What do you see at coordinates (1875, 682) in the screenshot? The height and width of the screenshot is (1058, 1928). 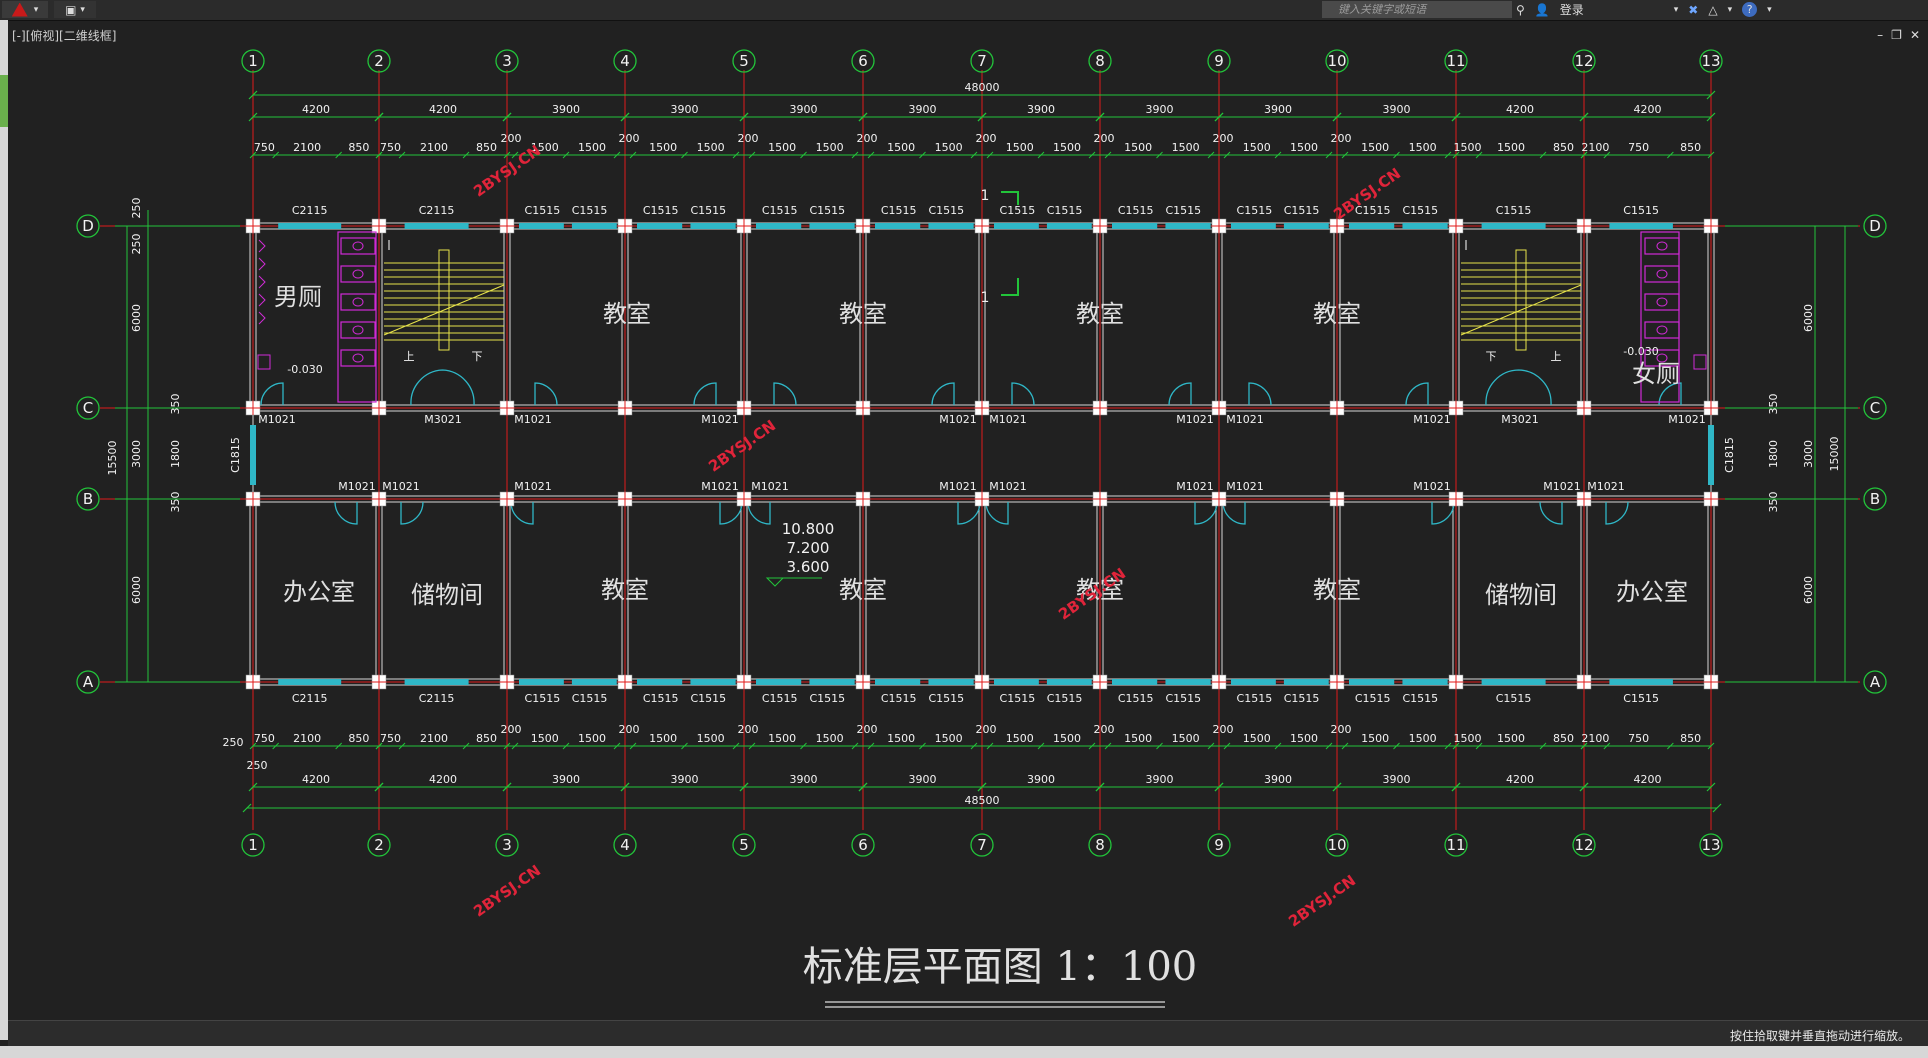 I see `axis-label-A: A` at bounding box center [1875, 682].